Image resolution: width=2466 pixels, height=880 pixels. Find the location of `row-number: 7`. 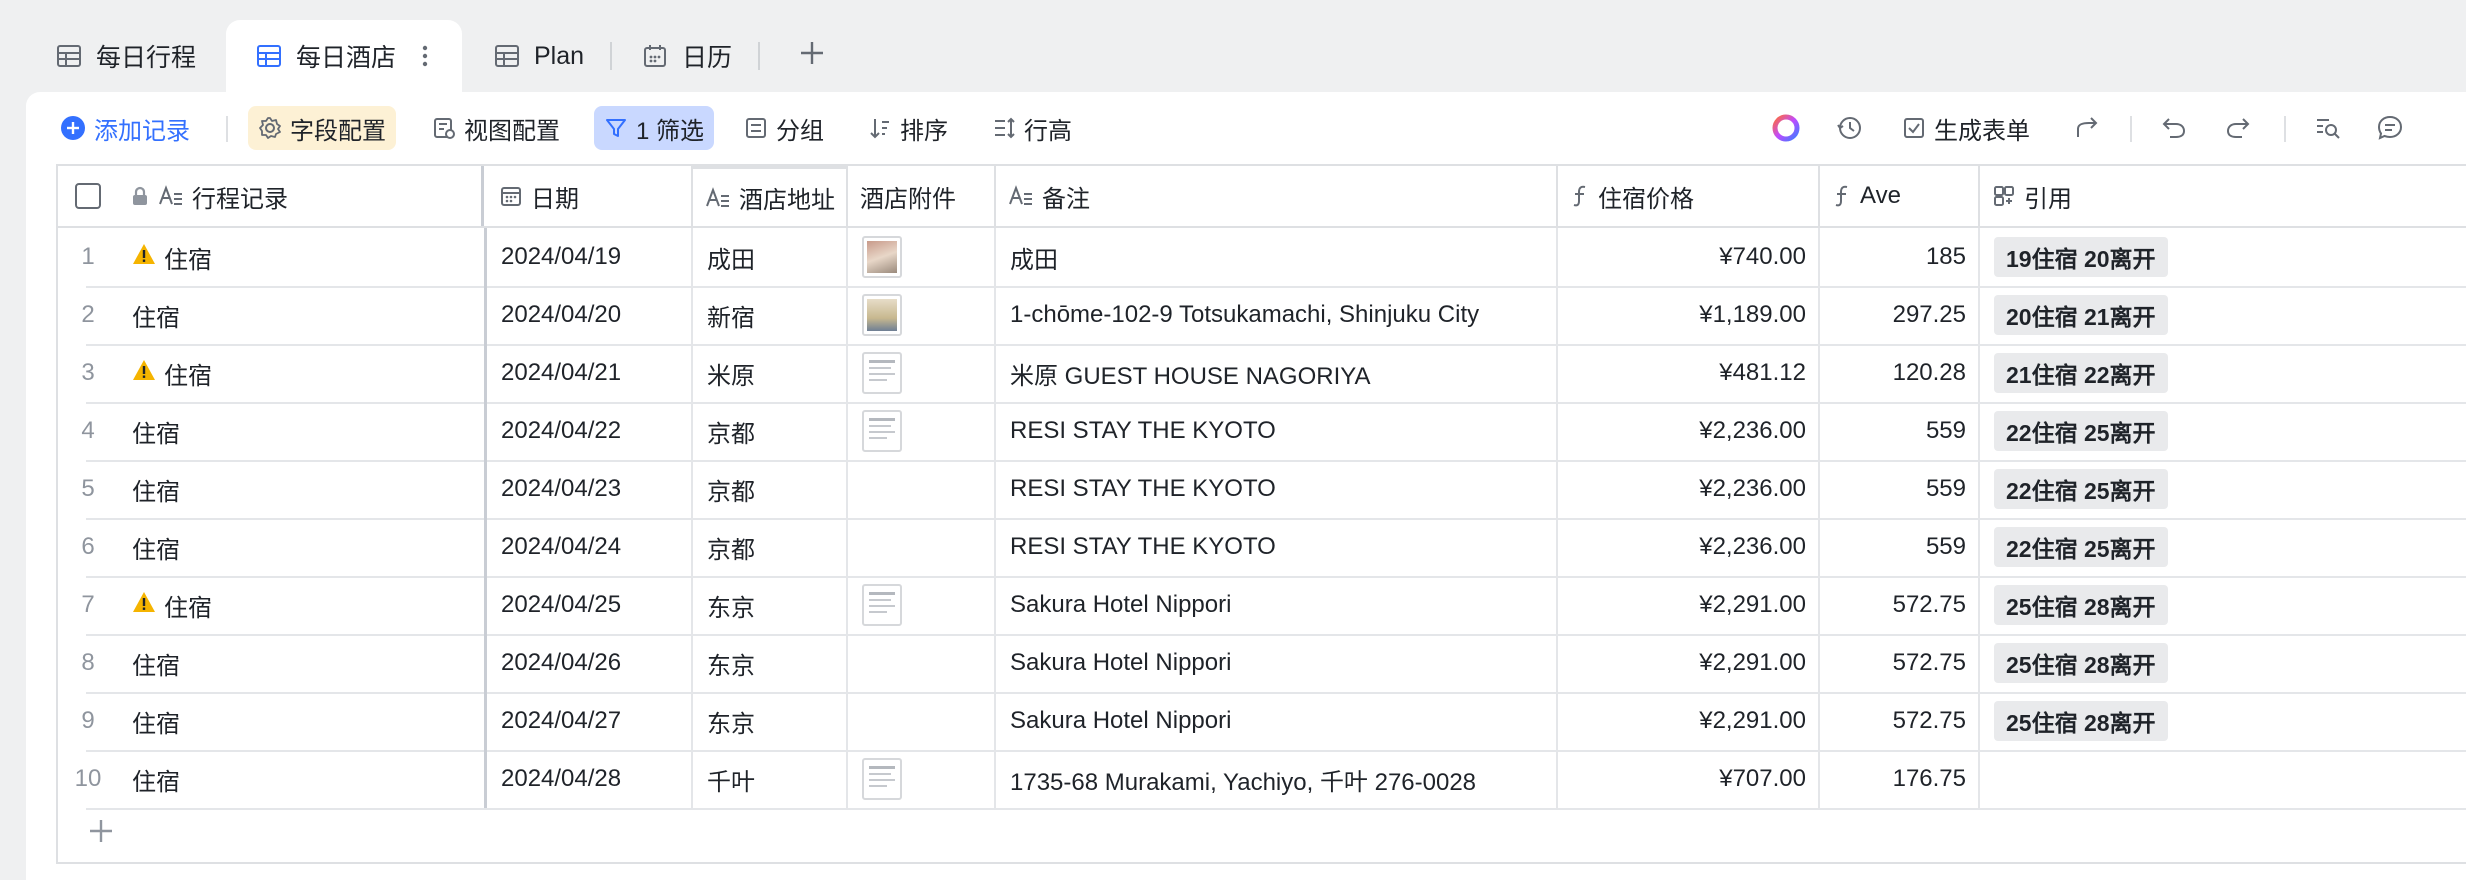

row-number: 7 is located at coordinates (88, 605).